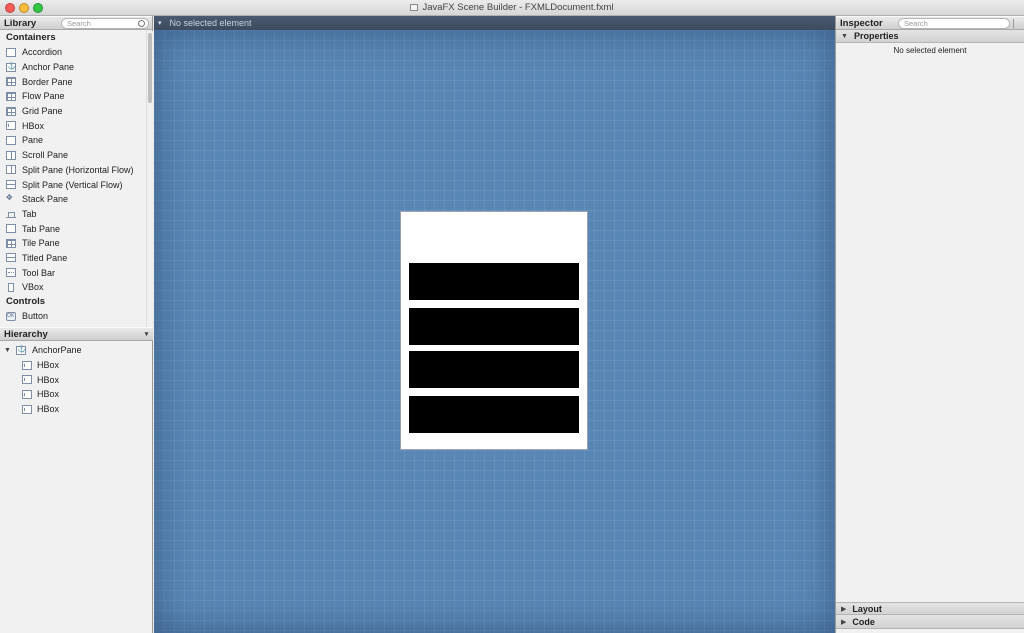  I want to click on library-item-titled-pane: Titled Pane, so click(73, 258).